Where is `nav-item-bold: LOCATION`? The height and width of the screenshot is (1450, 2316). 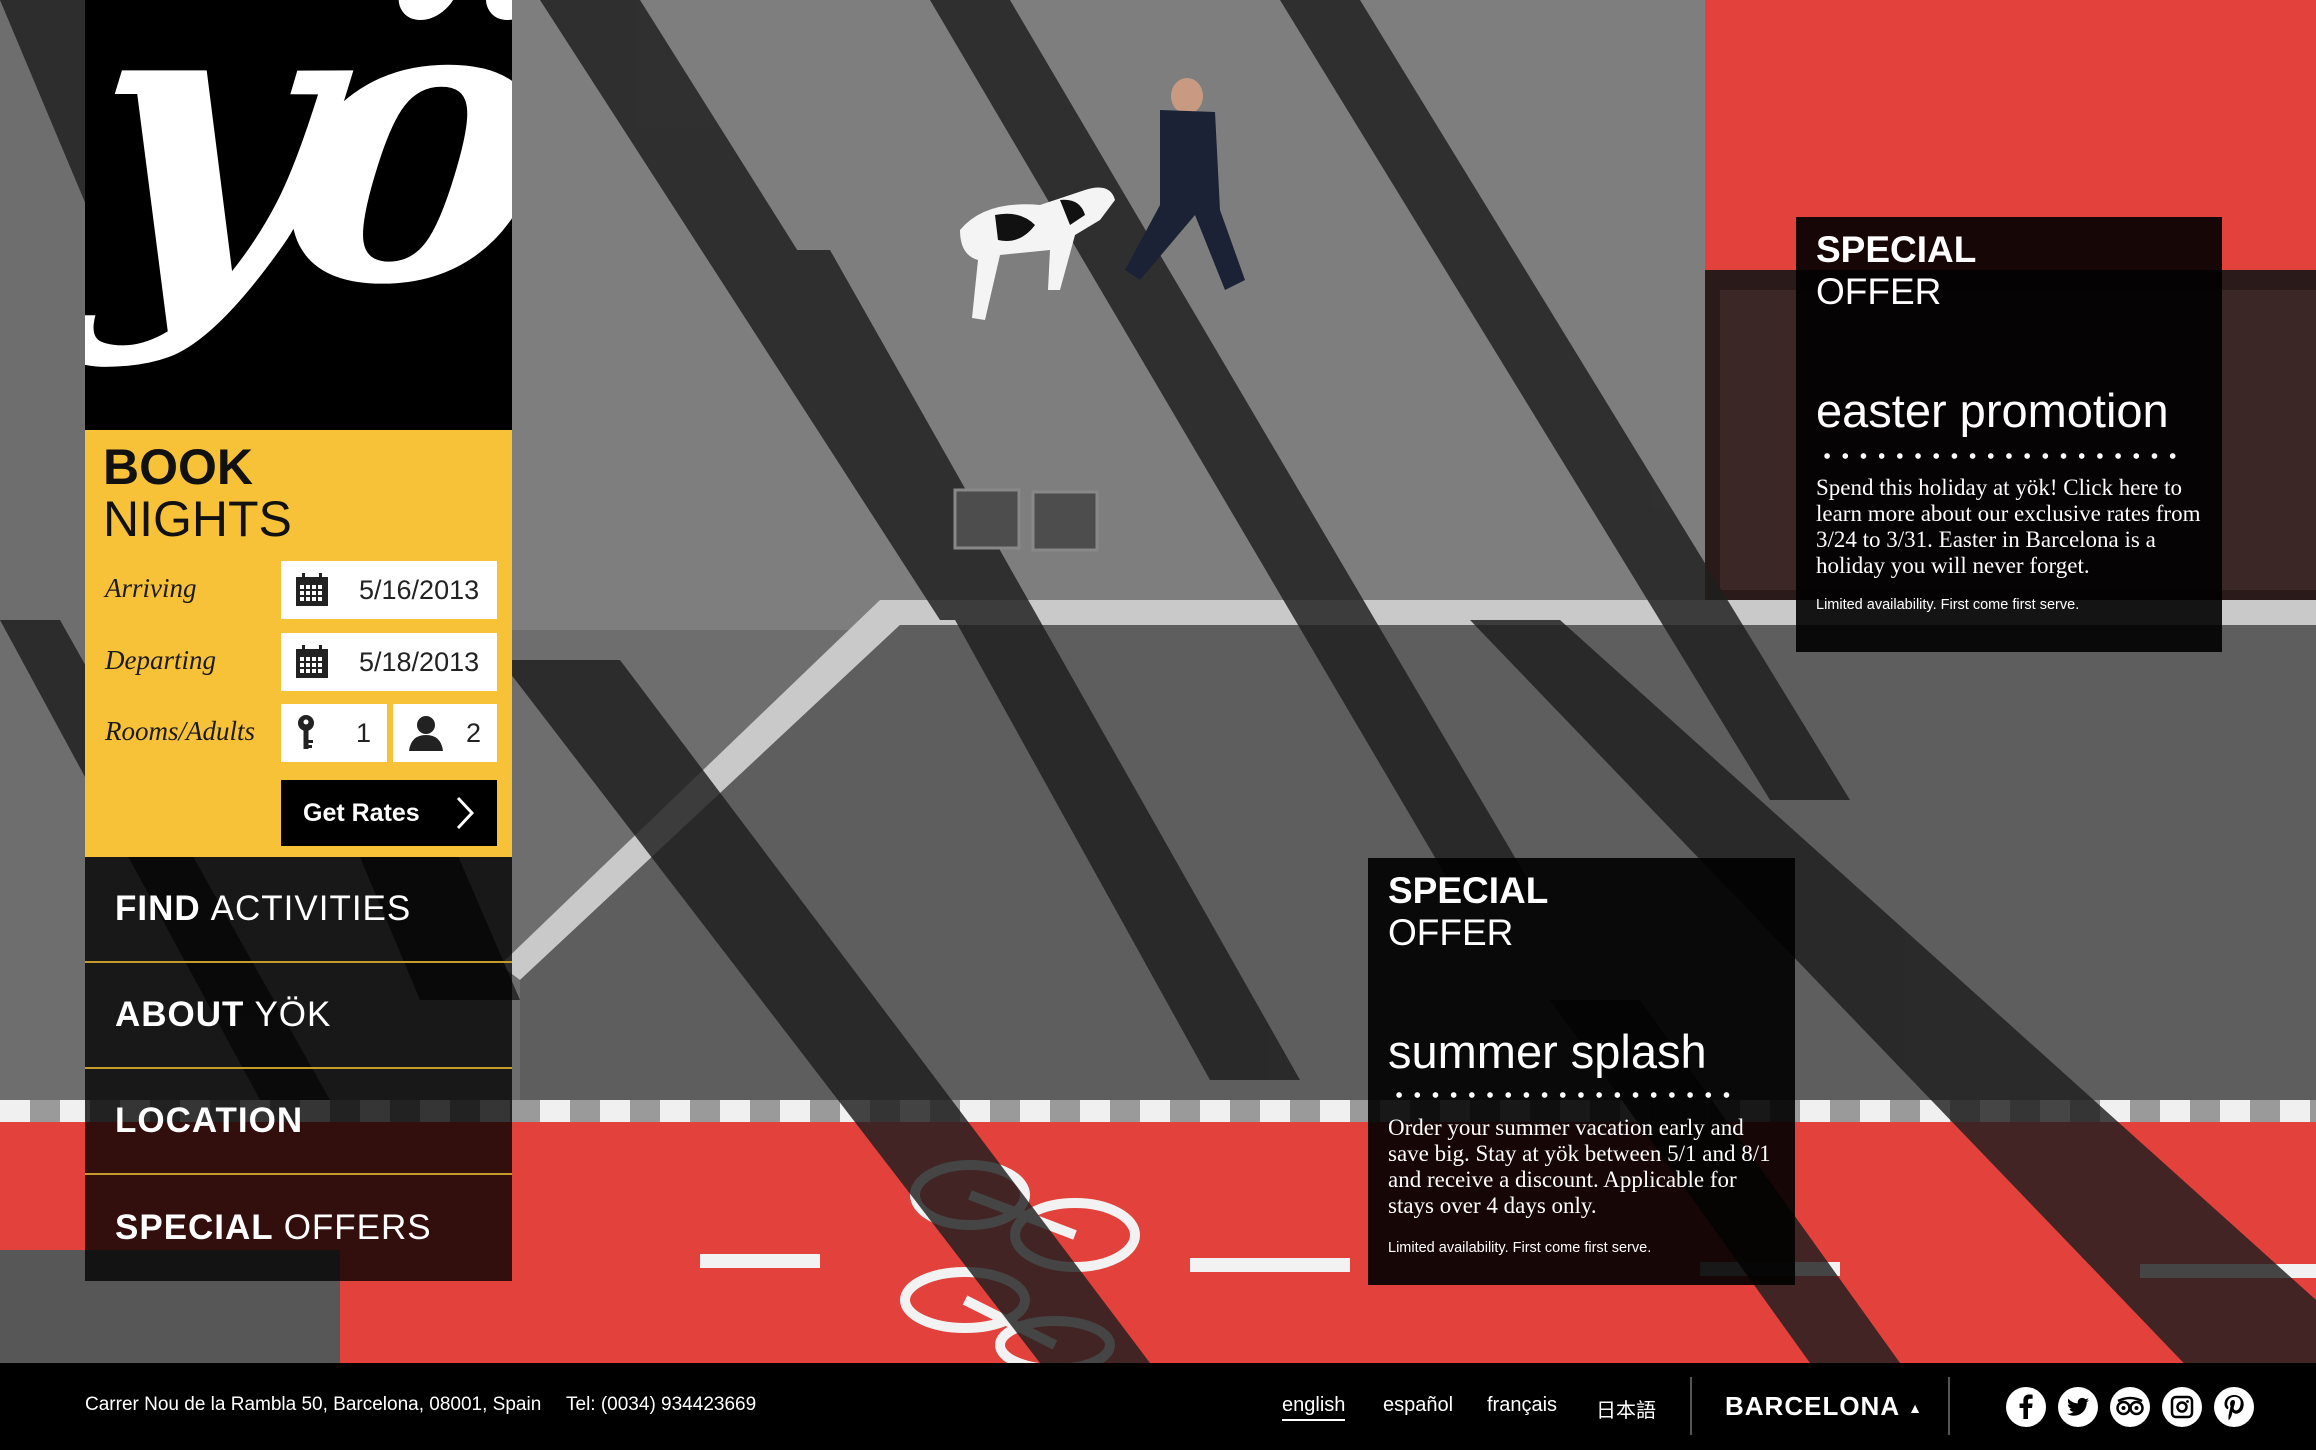 nav-item-bold: LOCATION is located at coordinates (209, 1120).